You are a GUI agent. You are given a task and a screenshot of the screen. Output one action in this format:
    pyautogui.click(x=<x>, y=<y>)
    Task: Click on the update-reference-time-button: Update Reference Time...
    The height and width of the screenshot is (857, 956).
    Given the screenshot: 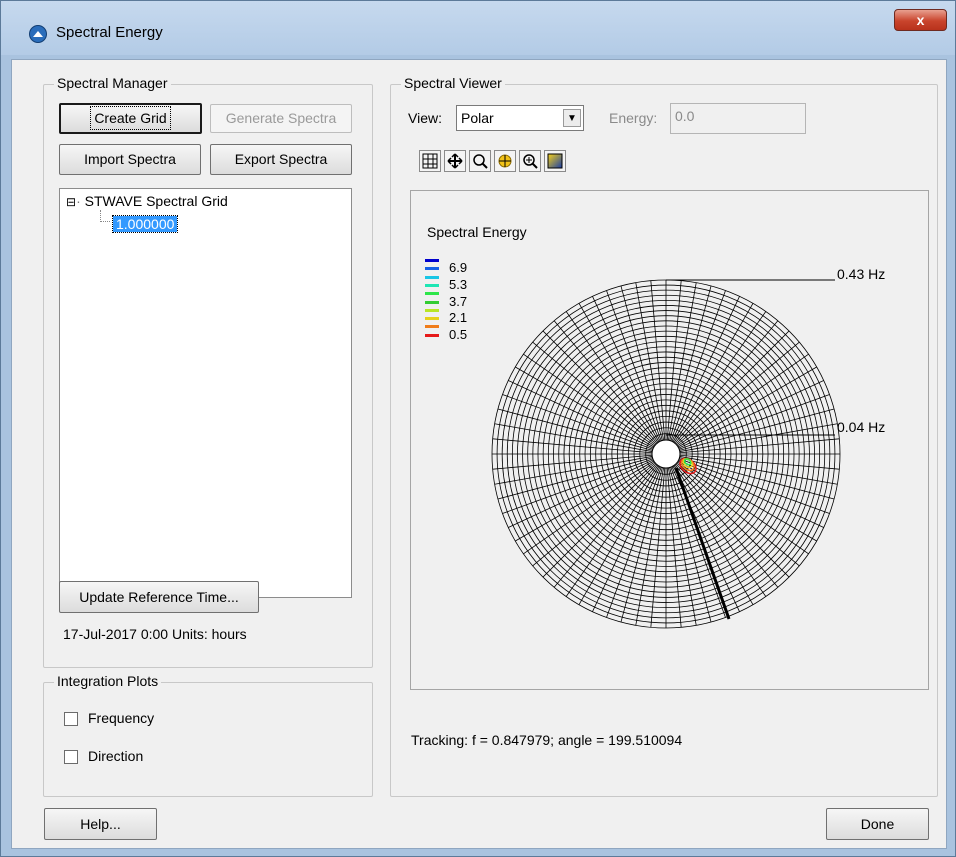 What is the action you would take?
    pyautogui.click(x=159, y=597)
    